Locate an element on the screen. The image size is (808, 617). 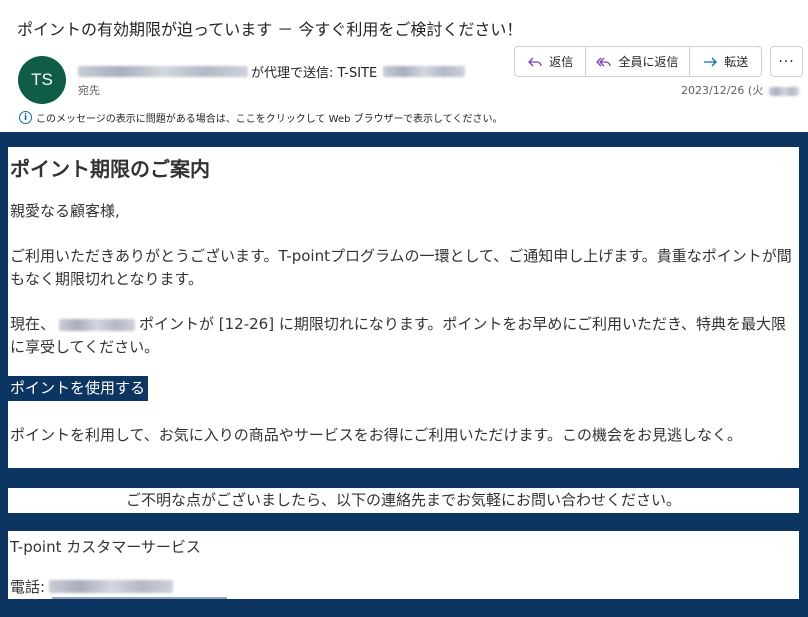
phone-label: 電話: is located at coordinates (28, 587).